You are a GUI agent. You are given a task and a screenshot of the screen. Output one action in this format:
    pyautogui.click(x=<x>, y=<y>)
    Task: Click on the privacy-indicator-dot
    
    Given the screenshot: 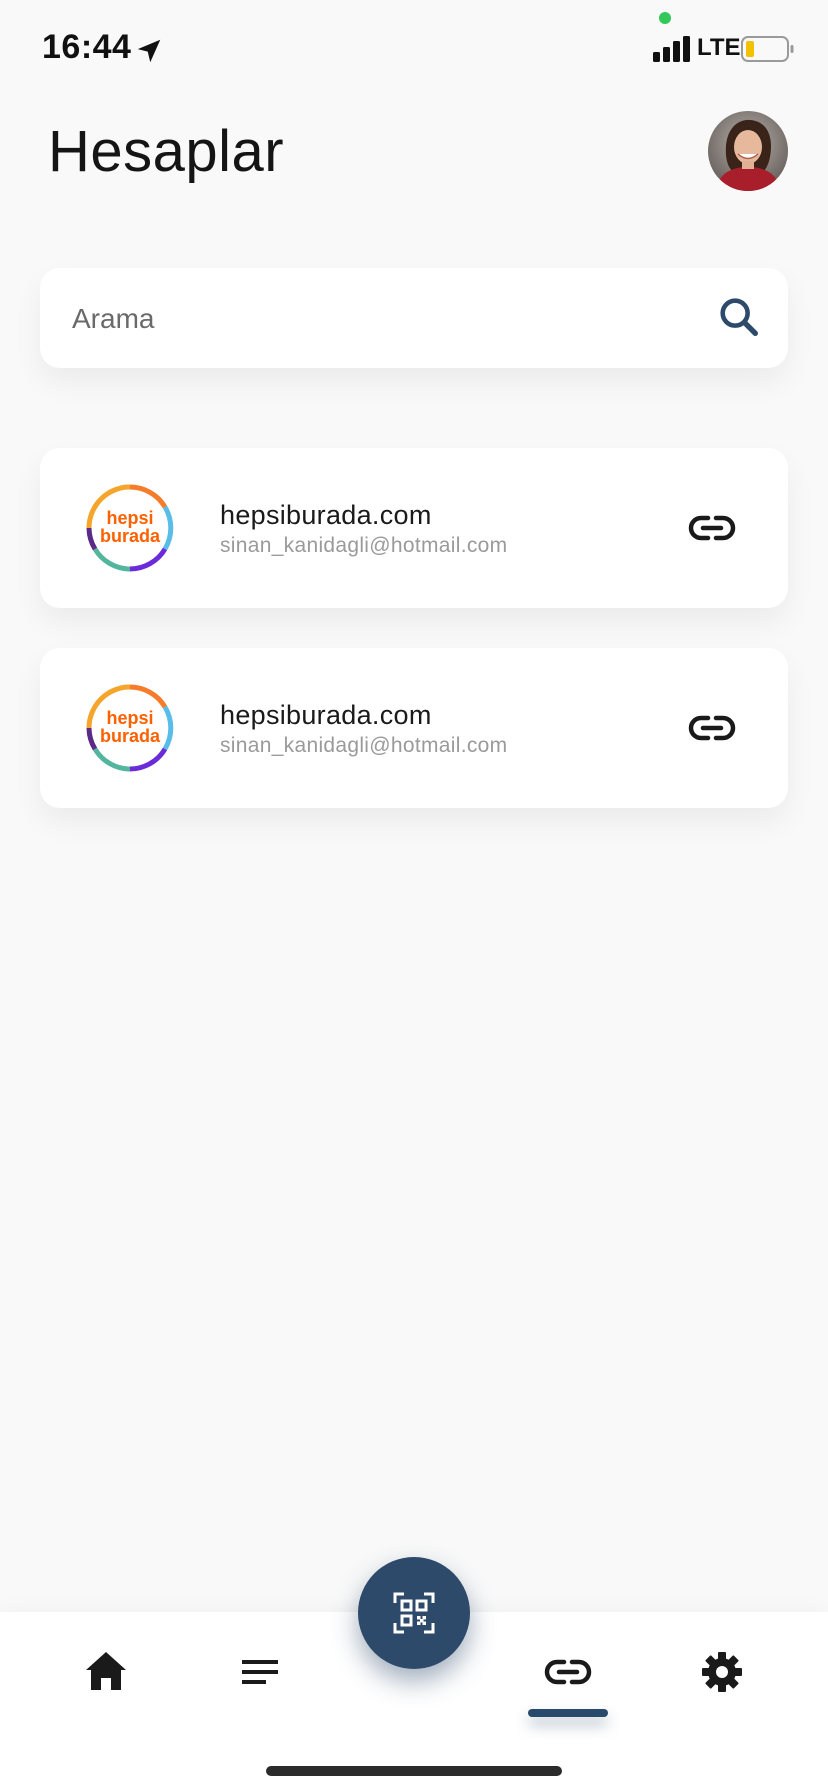 What is the action you would take?
    pyautogui.click(x=665, y=18)
    